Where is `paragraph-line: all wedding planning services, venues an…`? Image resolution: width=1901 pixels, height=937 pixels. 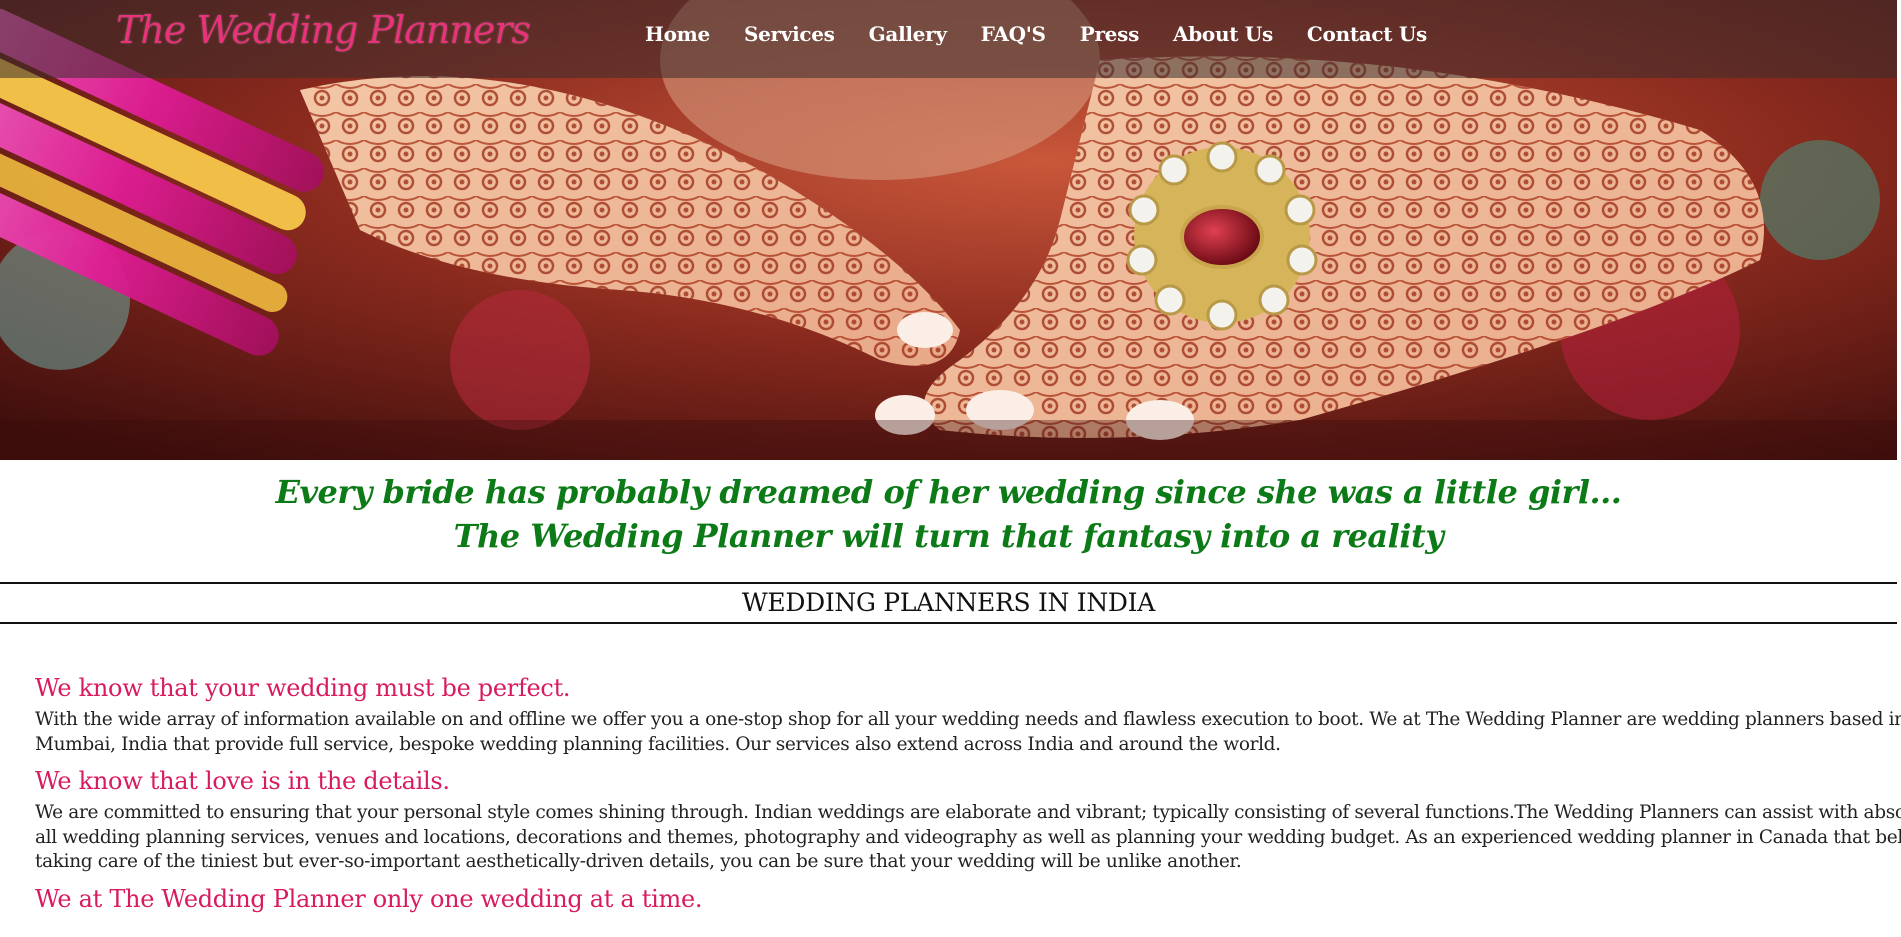
paragraph-line: all wedding planning services, venues an… is located at coordinates (968, 837).